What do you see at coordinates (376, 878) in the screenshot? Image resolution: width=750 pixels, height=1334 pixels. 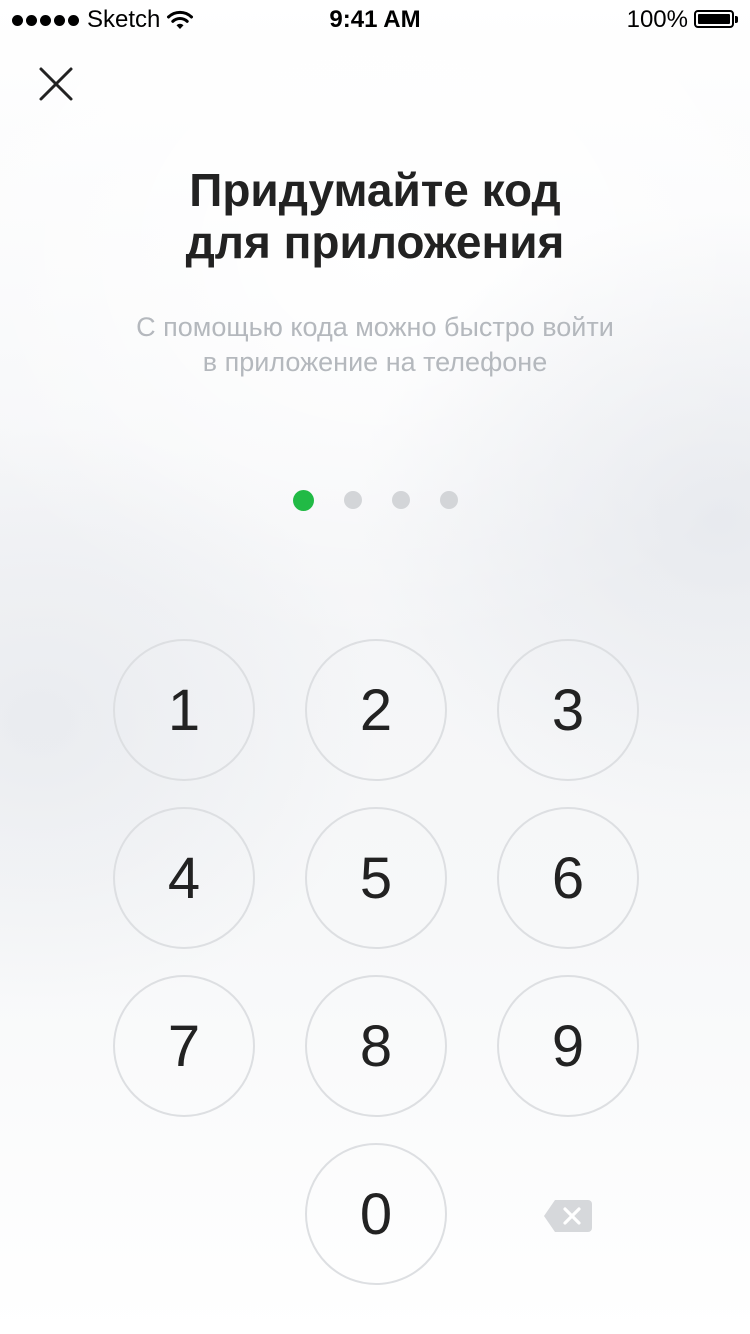 I see `keypad-key-5: 5` at bounding box center [376, 878].